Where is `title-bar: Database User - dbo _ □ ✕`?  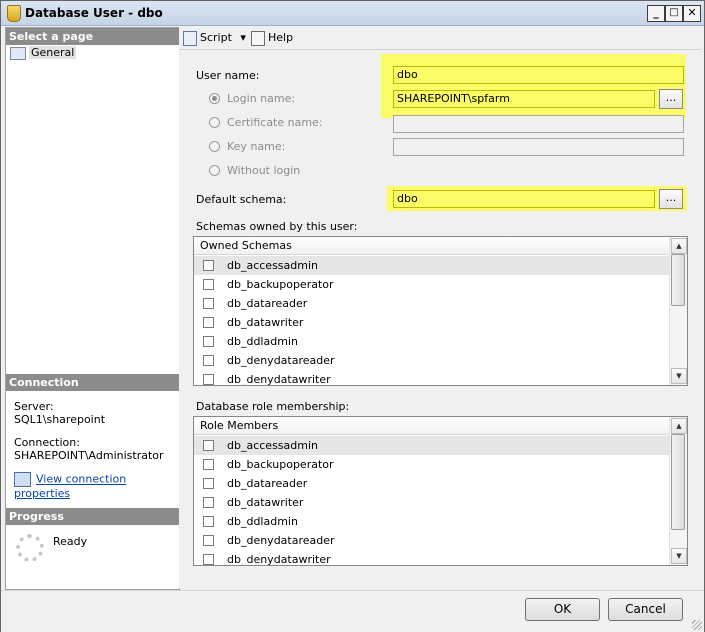
title-bar: Database User - dbo _ □ ✕ is located at coordinates (352, 13).